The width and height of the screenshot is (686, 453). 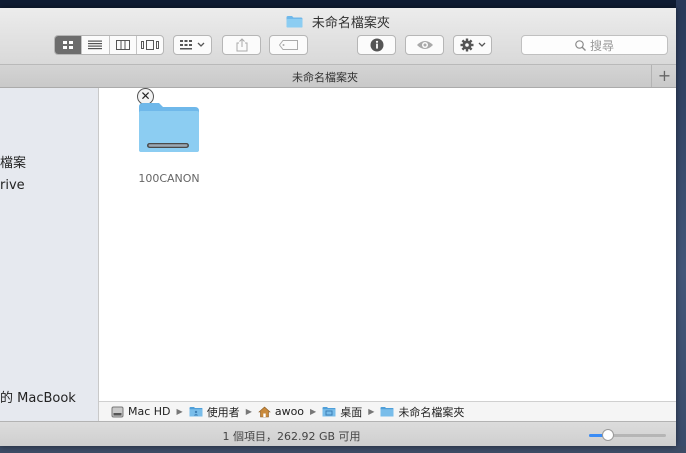 What do you see at coordinates (580, 45) in the screenshot?
I see `search-icon` at bounding box center [580, 45].